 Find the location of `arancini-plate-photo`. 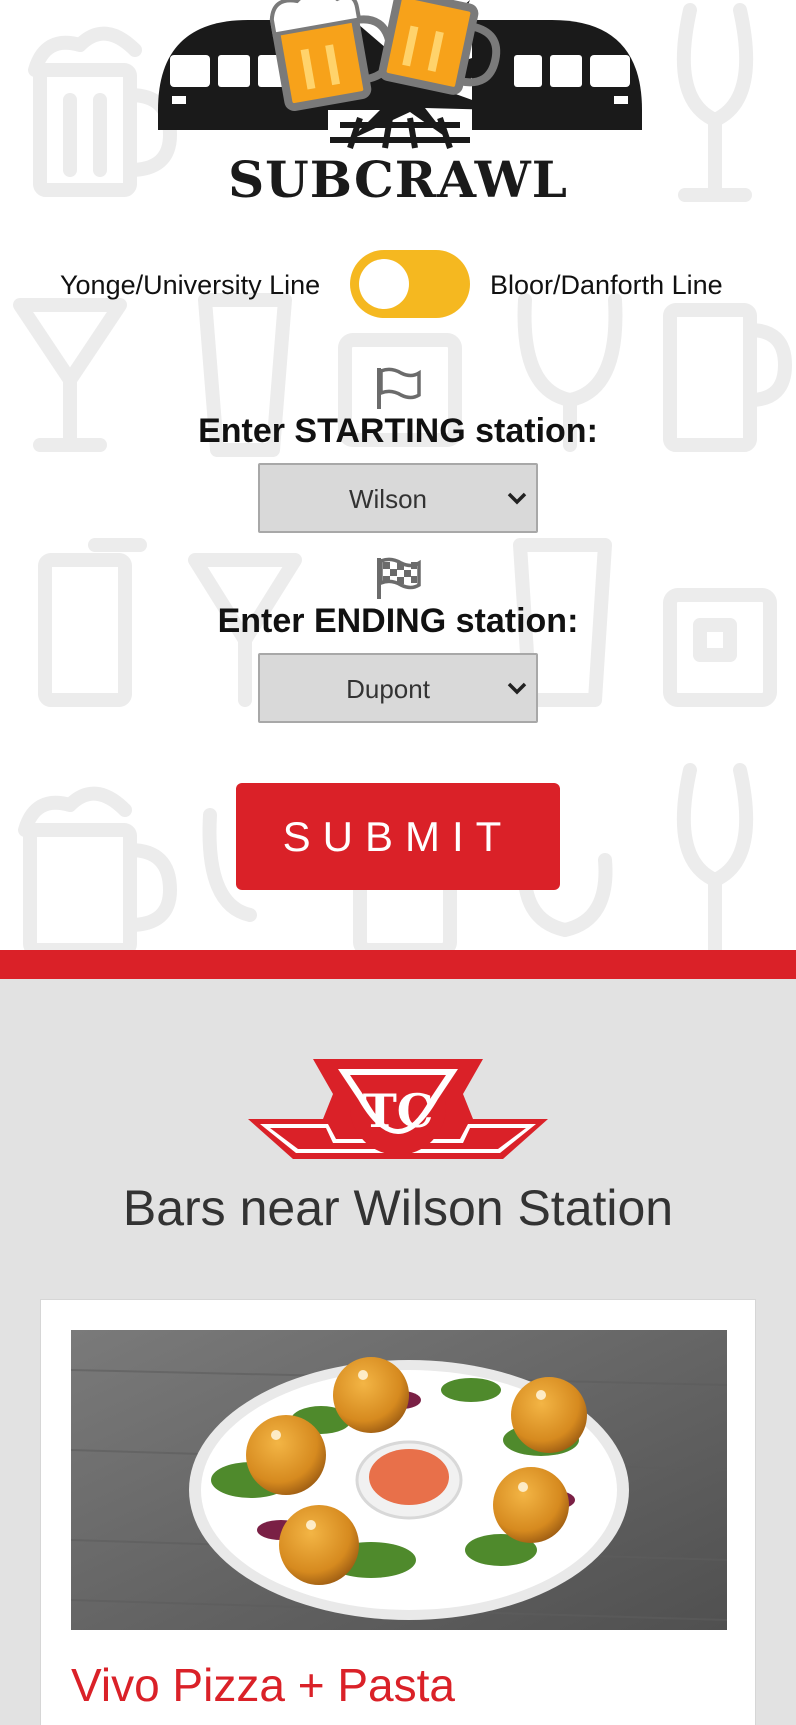

arancini-plate-photo is located at coordinates (399, 1480).